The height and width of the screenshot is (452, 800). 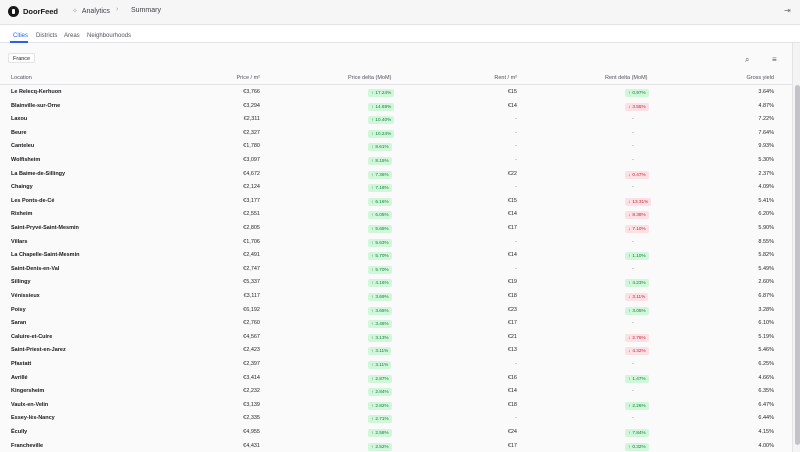 I want to click on price-delta-badge: ↑ 3.65%, so click(x=380, y=310).